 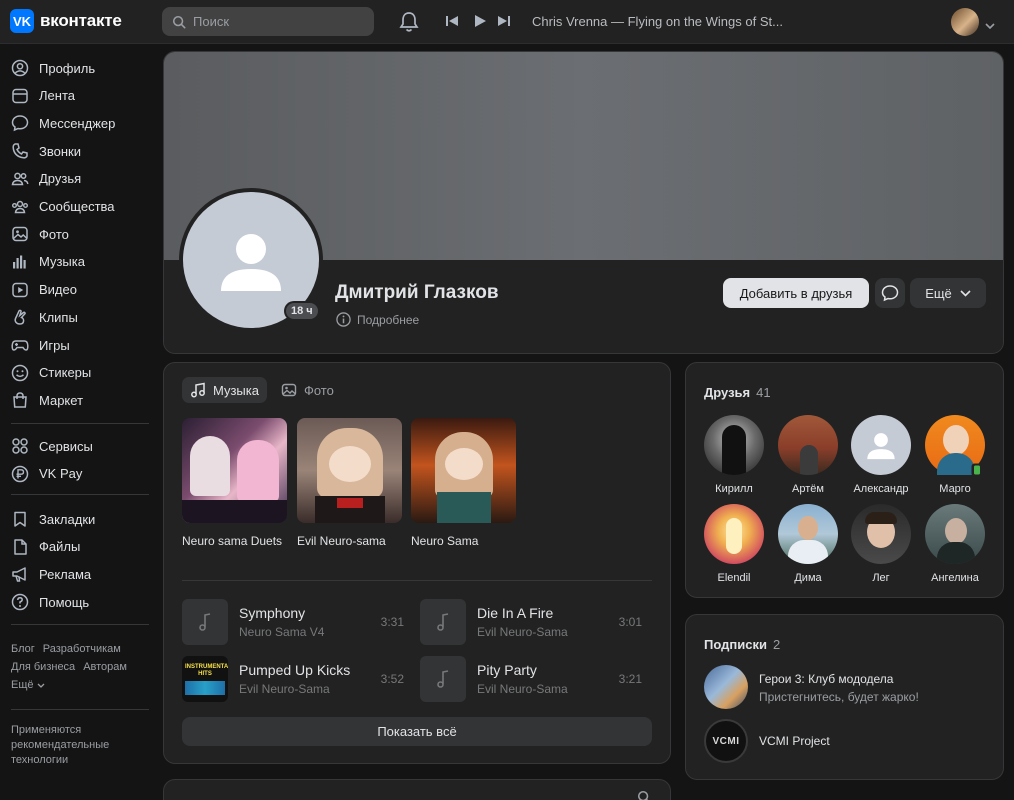 I want to click on sidebar-item-label: VK Pay, so click(x=61, y=474).